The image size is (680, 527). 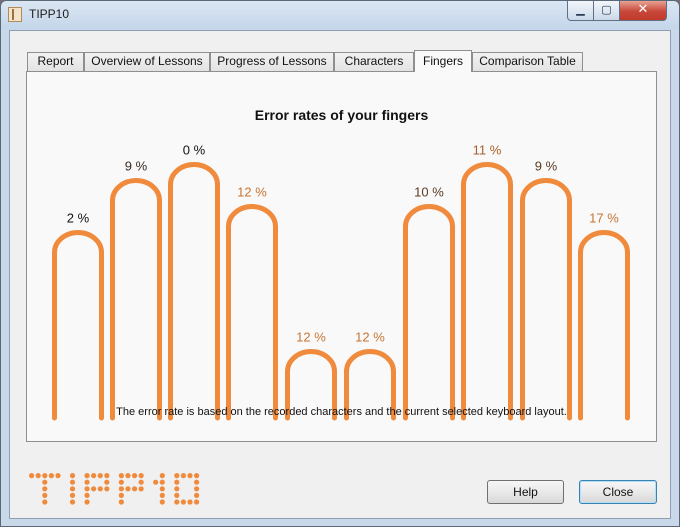 I want to click on finger-error-label-7: 10 %, so click(x=429, y=192).